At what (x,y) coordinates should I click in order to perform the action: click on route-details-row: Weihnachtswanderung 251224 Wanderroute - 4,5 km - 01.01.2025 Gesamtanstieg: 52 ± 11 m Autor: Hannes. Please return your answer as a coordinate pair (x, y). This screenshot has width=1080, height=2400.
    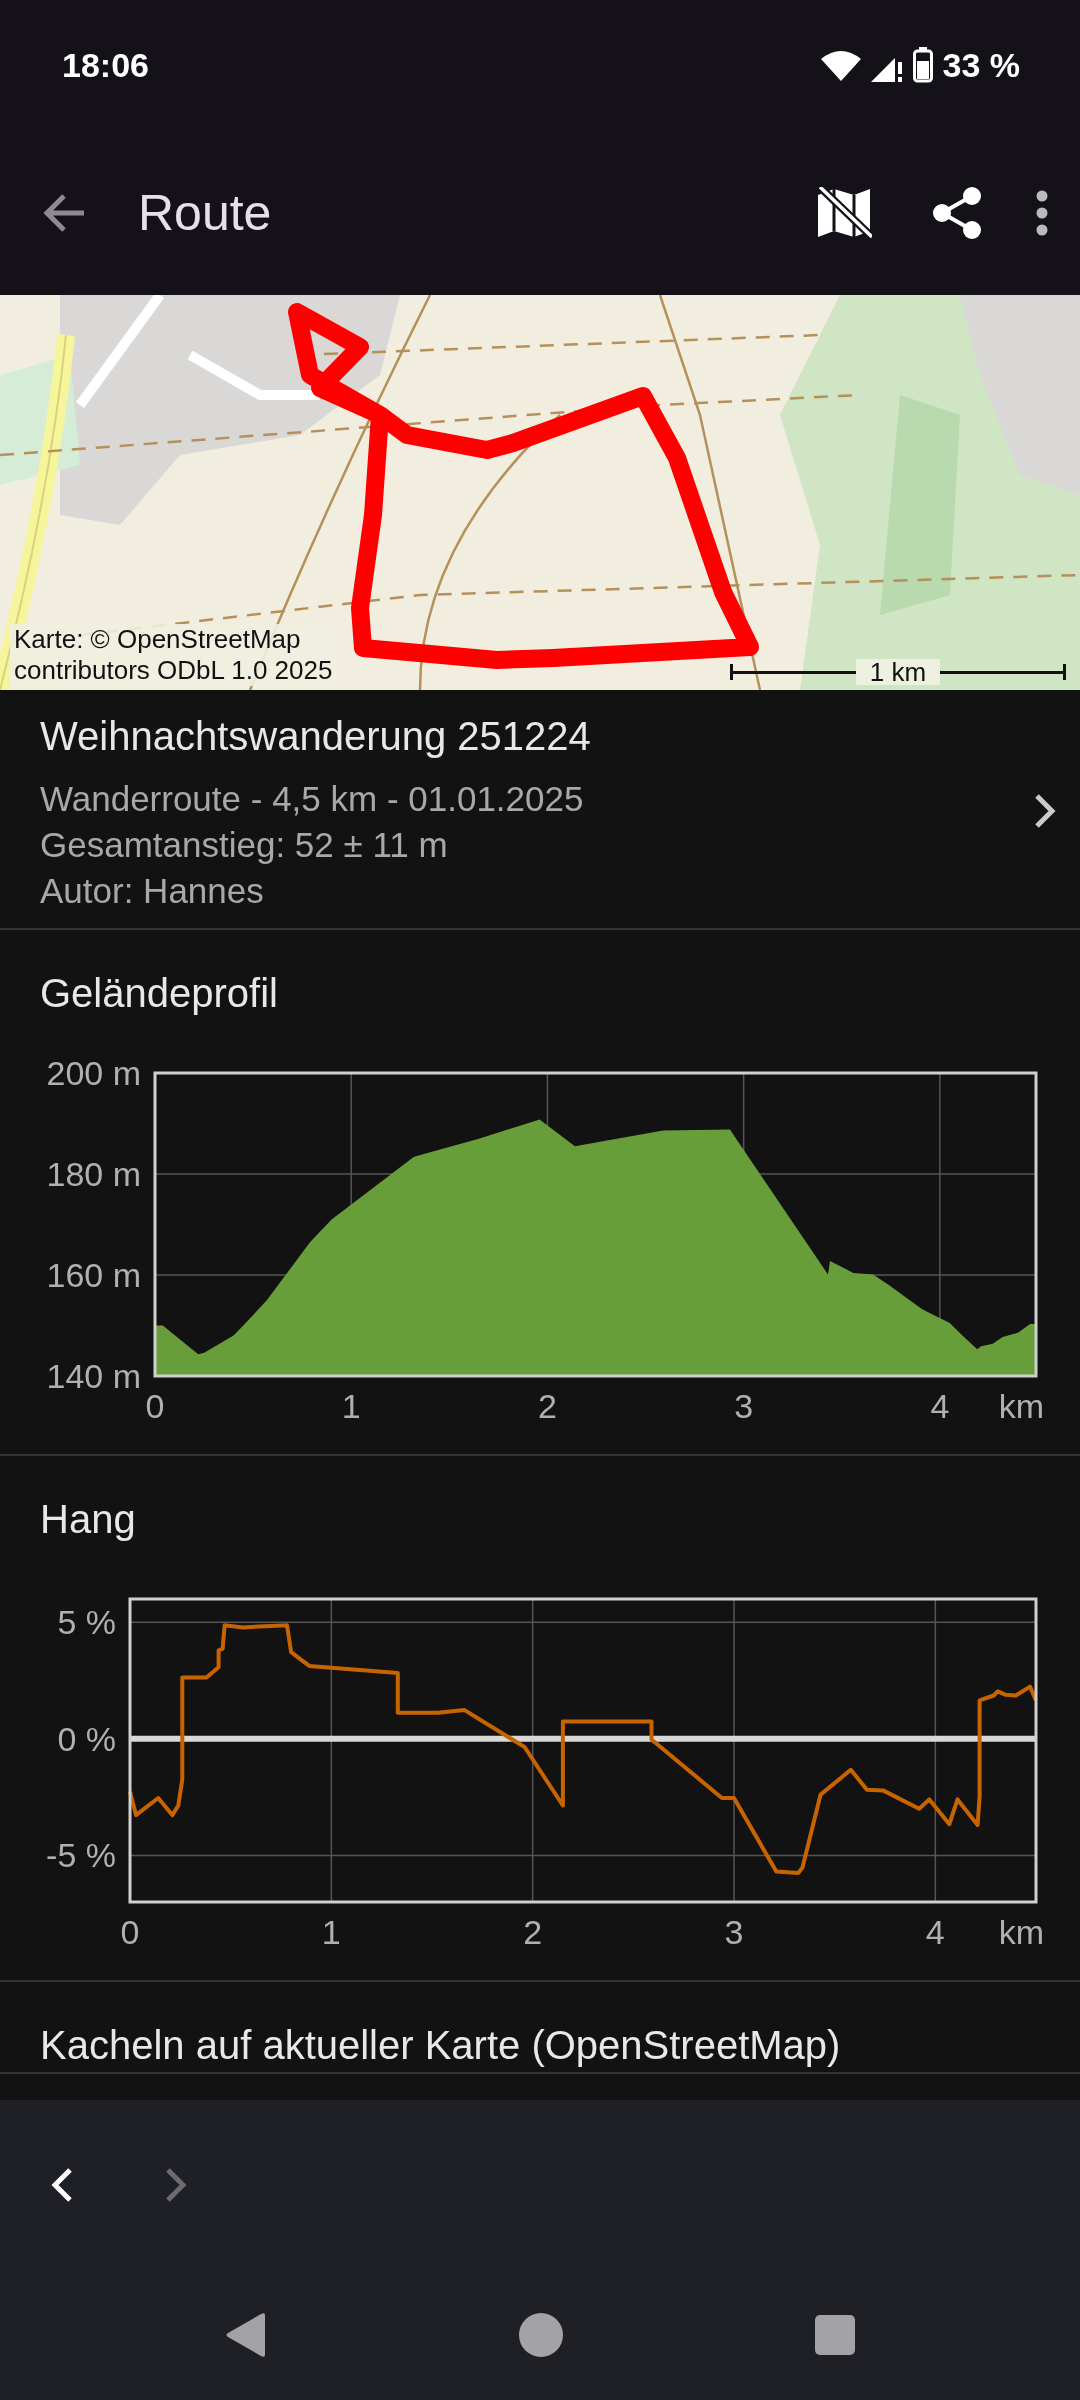
    Looking at the image, I should click on (540, 810).